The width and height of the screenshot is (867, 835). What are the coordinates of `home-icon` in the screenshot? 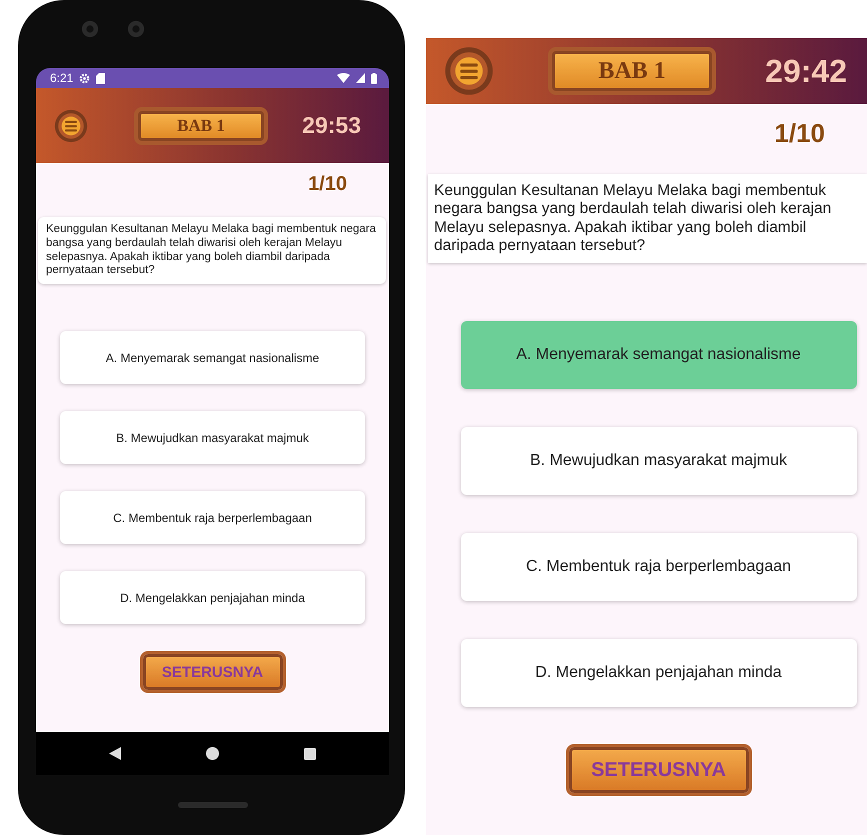 It's located at (212, 753).